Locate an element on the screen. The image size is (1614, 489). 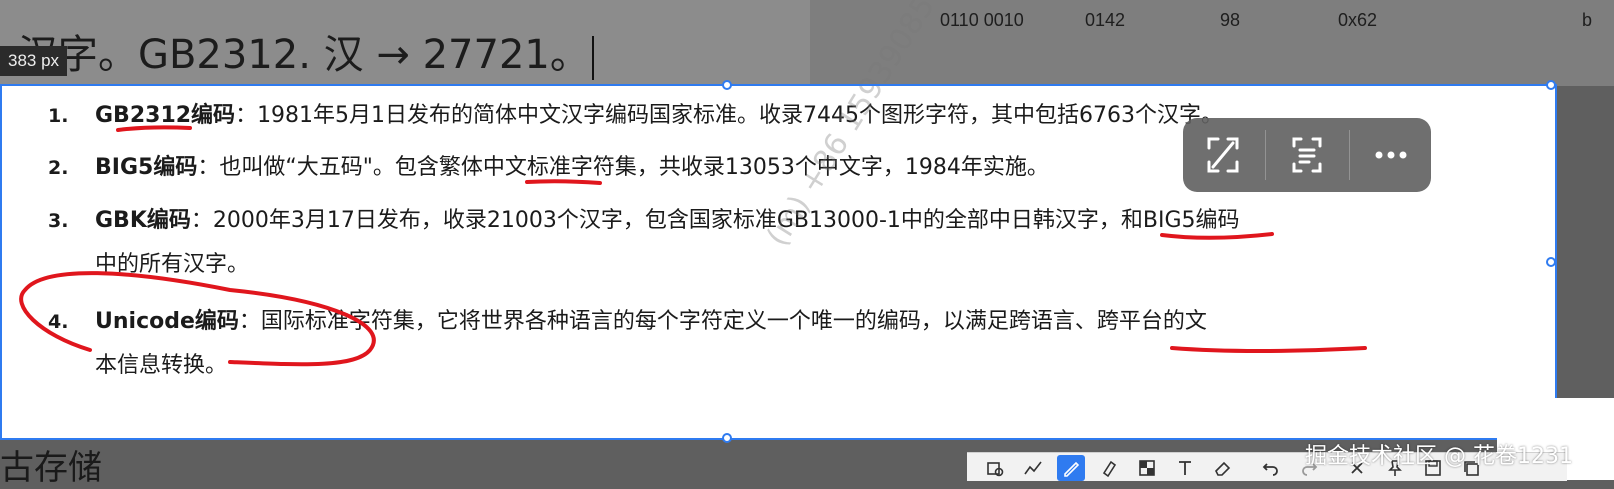
size-readout-badge: 383 px is located at coordinates (34, 61).